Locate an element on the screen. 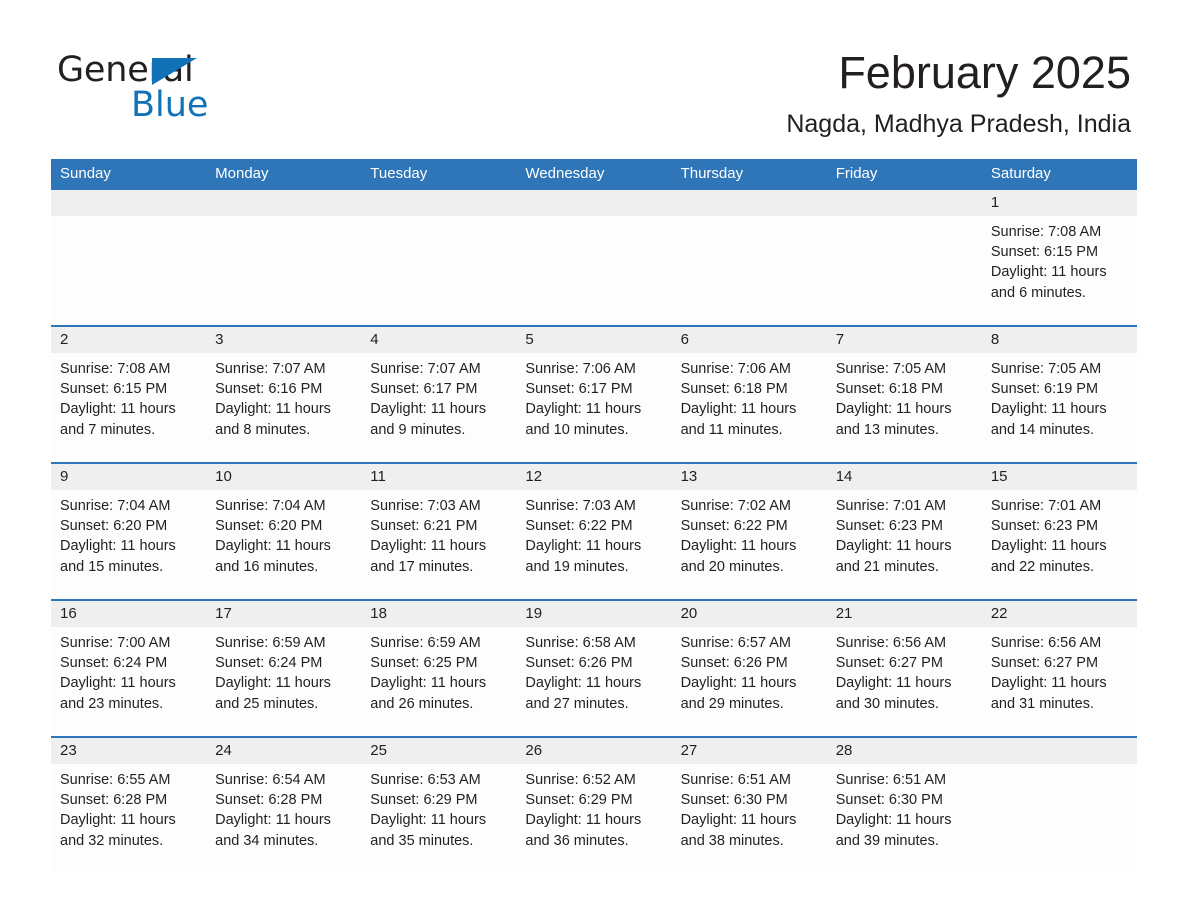  day-number: 26 is located at coordinates (593, 751).